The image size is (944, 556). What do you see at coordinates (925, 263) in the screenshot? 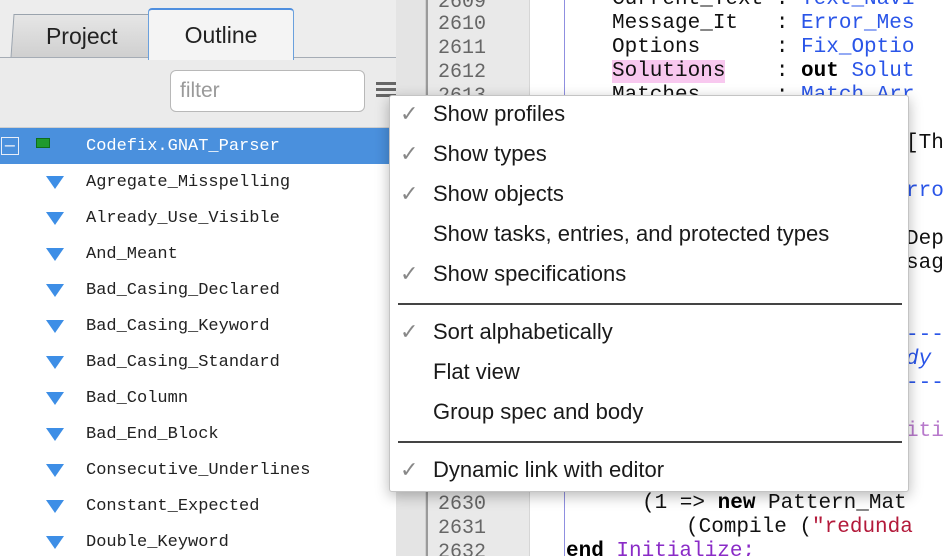
I see `code-fragment: sag` at bounding box center [925, 263].